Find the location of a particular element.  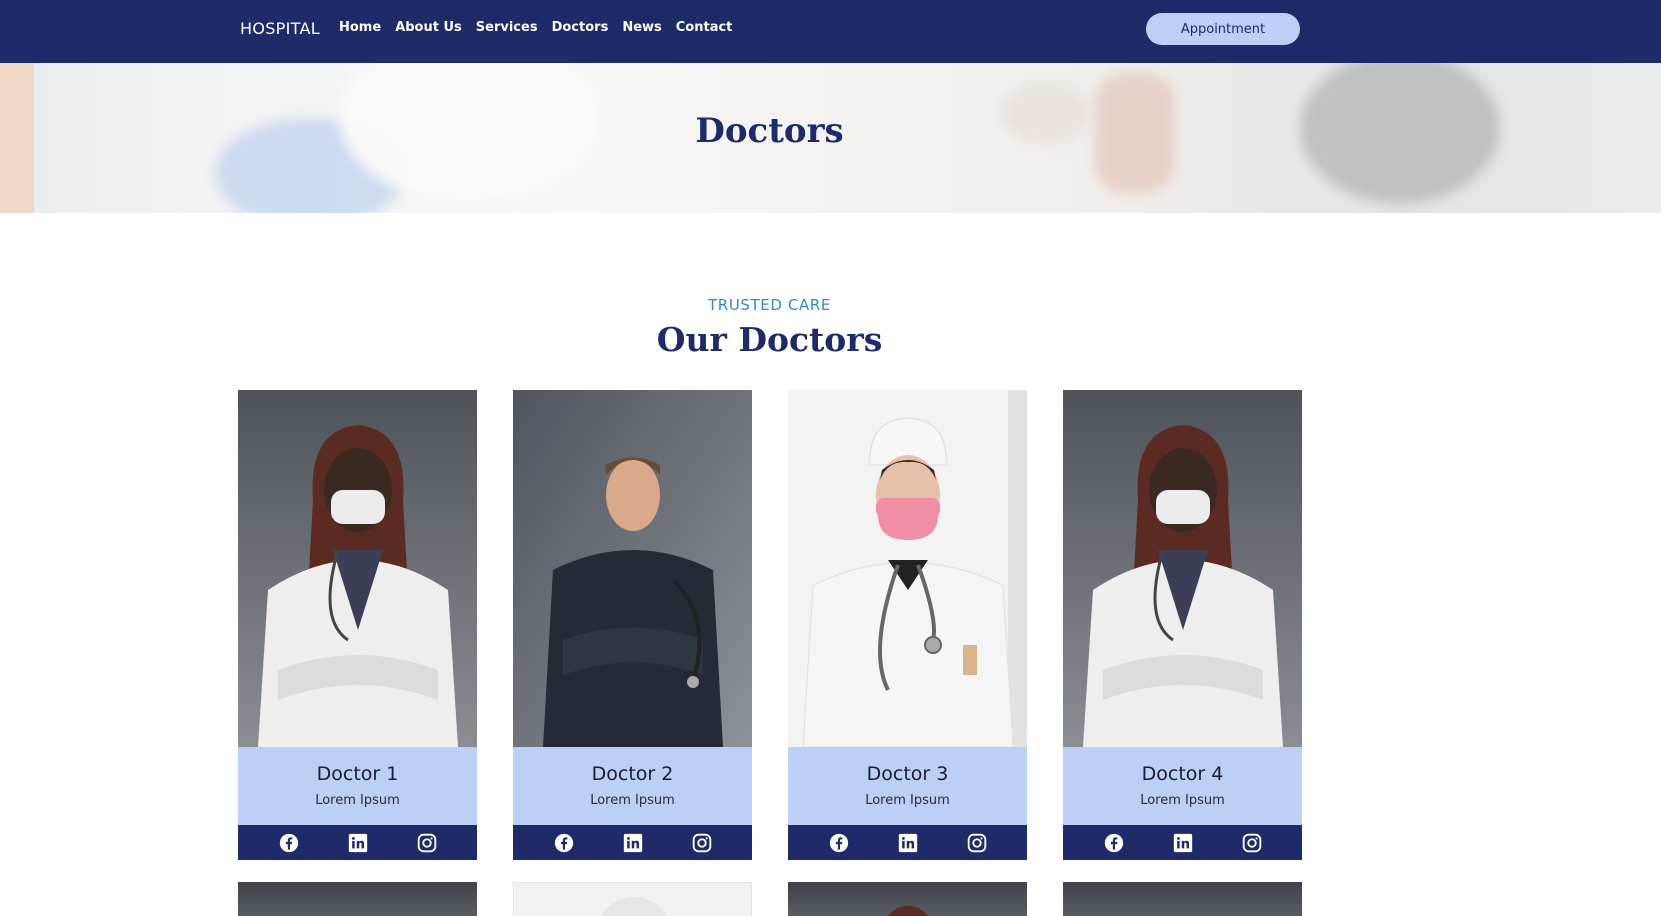

nav-link-services: Services is located at coordinates (507, 27).